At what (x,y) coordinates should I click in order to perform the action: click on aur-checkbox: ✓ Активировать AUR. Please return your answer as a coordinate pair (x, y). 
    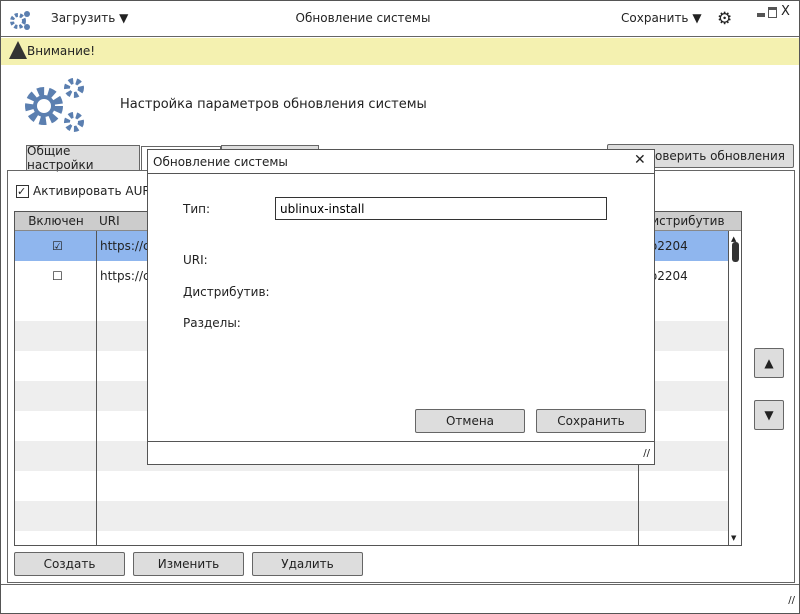
    Looking at the image, I should click on (83, 191).